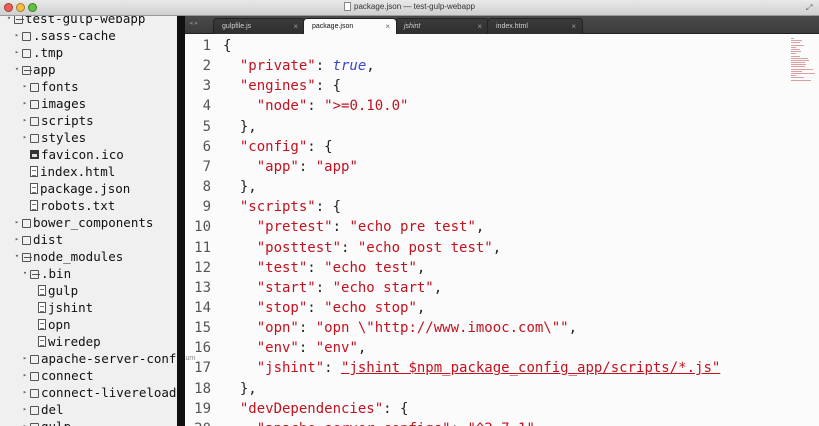 This screenshot has width=819, height=426. I want to click on sidebar-item-connect: ▸ connect, so click(57, 375).